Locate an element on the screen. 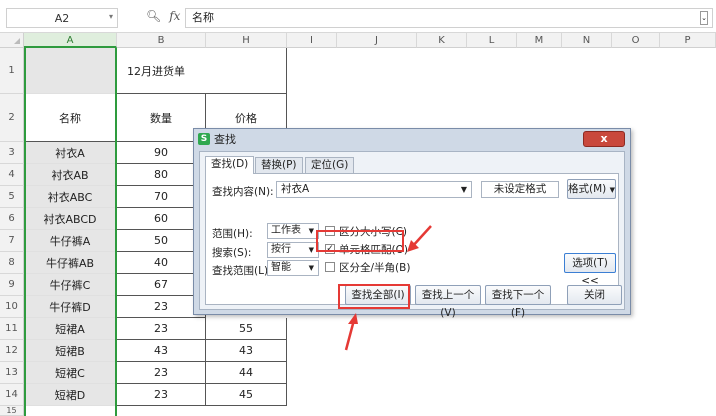 Image resolution: width=716 pixels, height=416 pixels. column-header-N: N is located at coordinates (587, 40).